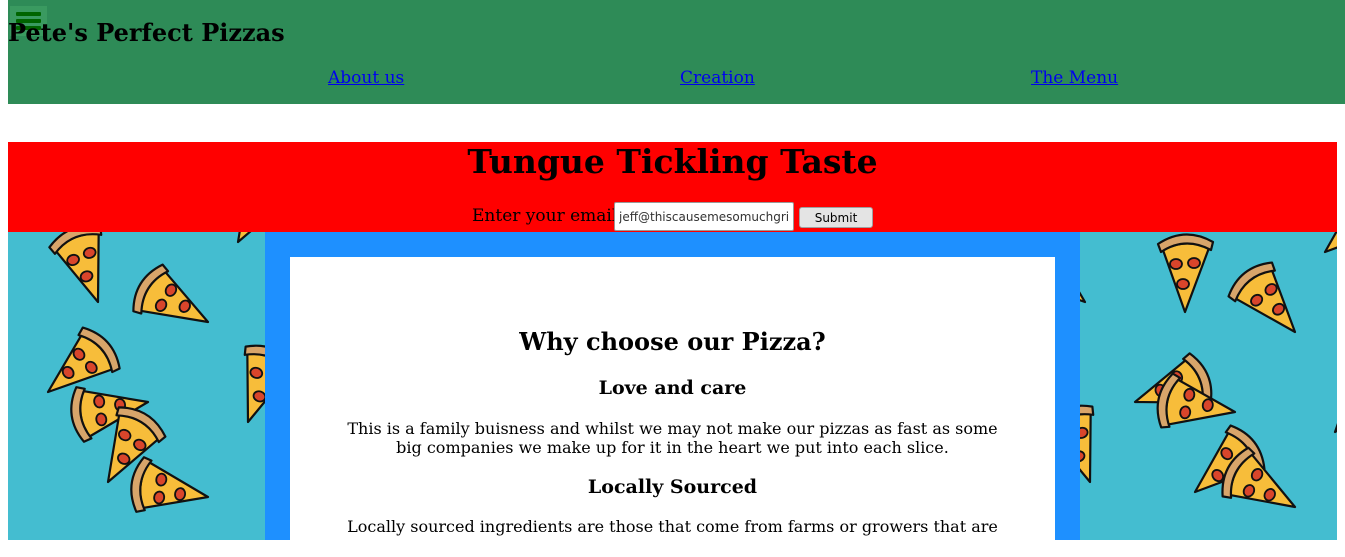 The height and width of the screenshot is (557, 1345). What do you see at coordinates (146, 32) in the screenshot?
I see `site-title: Pete's Perfect Pizzas` at bounding box center [146, 32].